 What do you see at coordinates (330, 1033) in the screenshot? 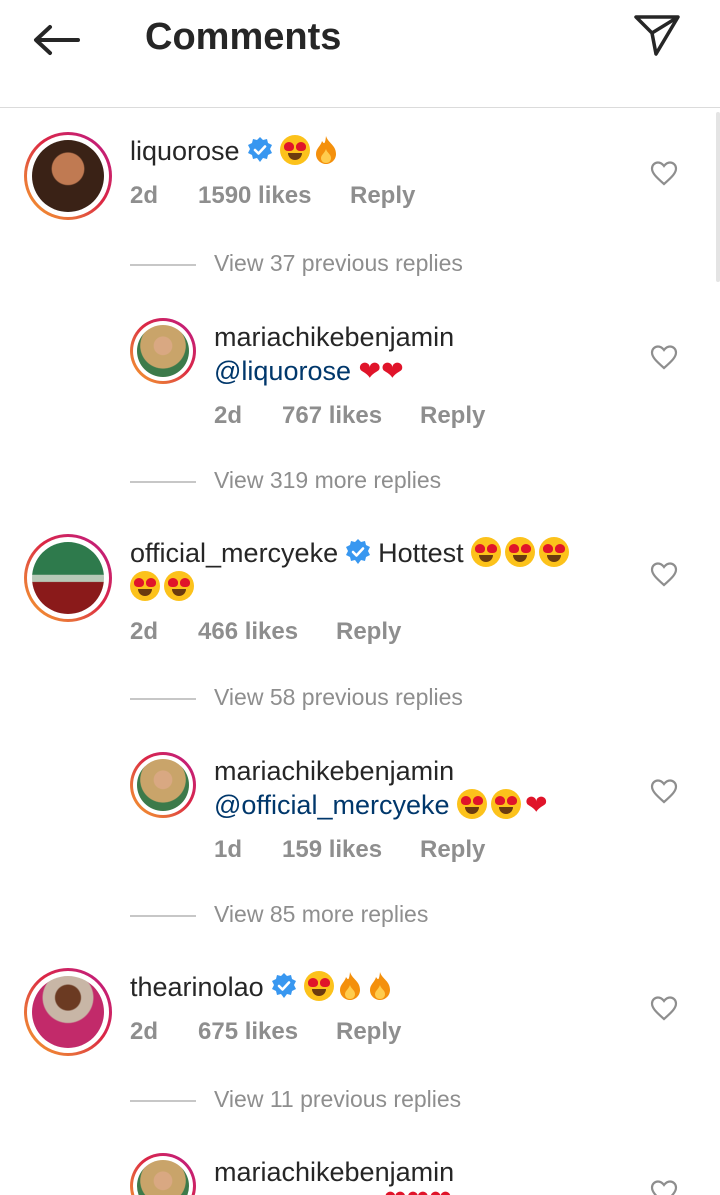
I see `comment-meta: 2d 675 likes Reply` at bounding box center [330, 1033].